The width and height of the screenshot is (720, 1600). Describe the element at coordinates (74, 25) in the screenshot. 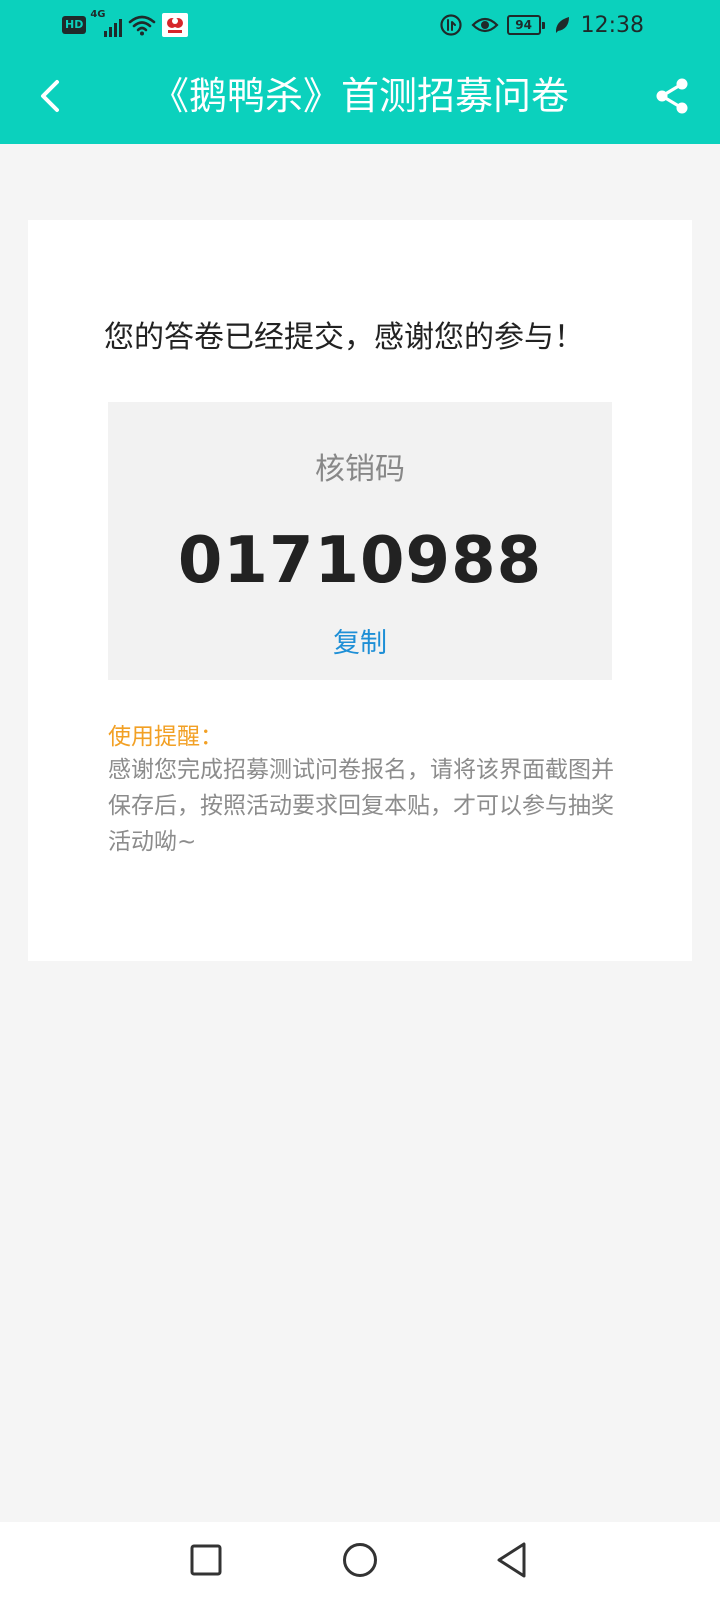

I see `hd-icon: HD` at that location.